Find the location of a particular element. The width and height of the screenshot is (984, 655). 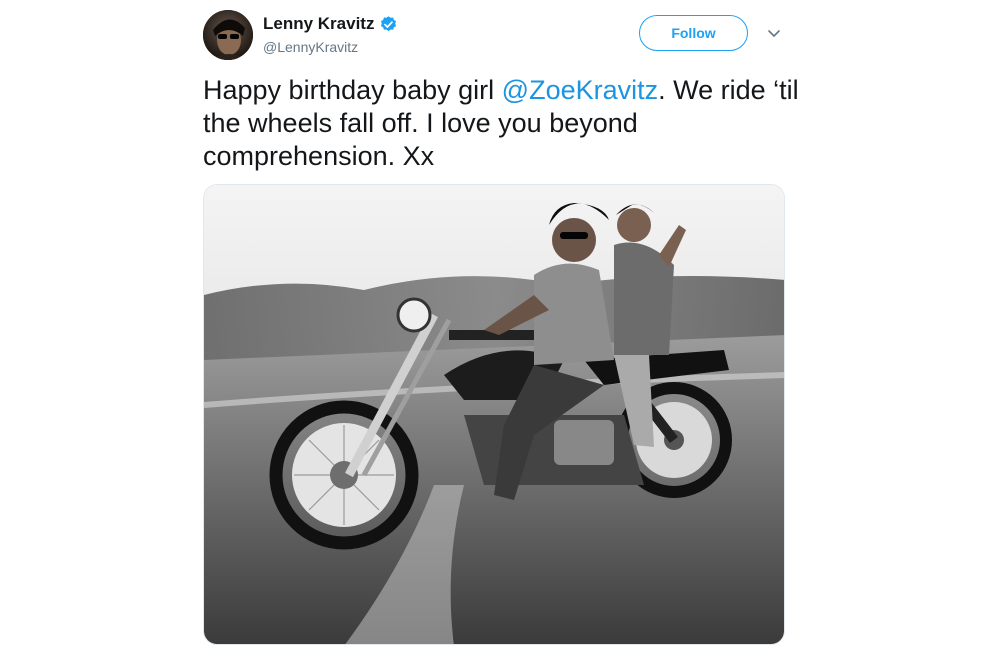

author-display-name: Lenny Kravitz is located at coordinates (318, 24).